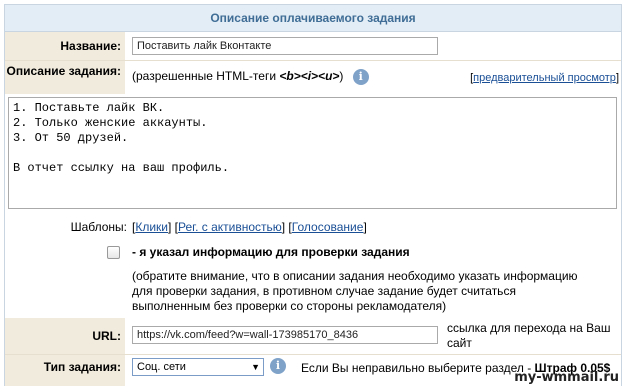  I want to click on url-hint: ссылка для перехода на Ваш сайт, so click(529, 335).